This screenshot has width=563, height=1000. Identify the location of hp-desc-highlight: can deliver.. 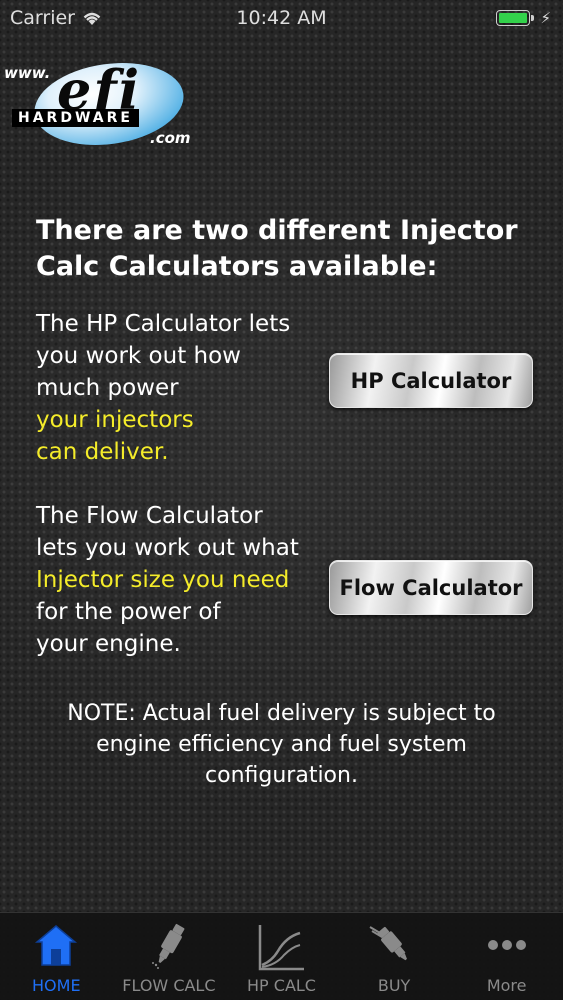
(102, 452).